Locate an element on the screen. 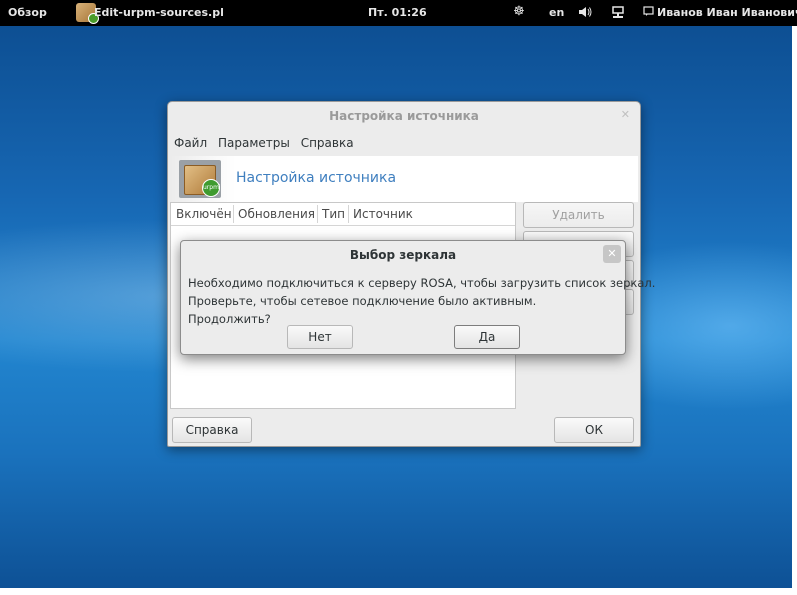 The height and width of the screenshot is (595, 797). urpm-app-icon is located at coordinates (87, 13).